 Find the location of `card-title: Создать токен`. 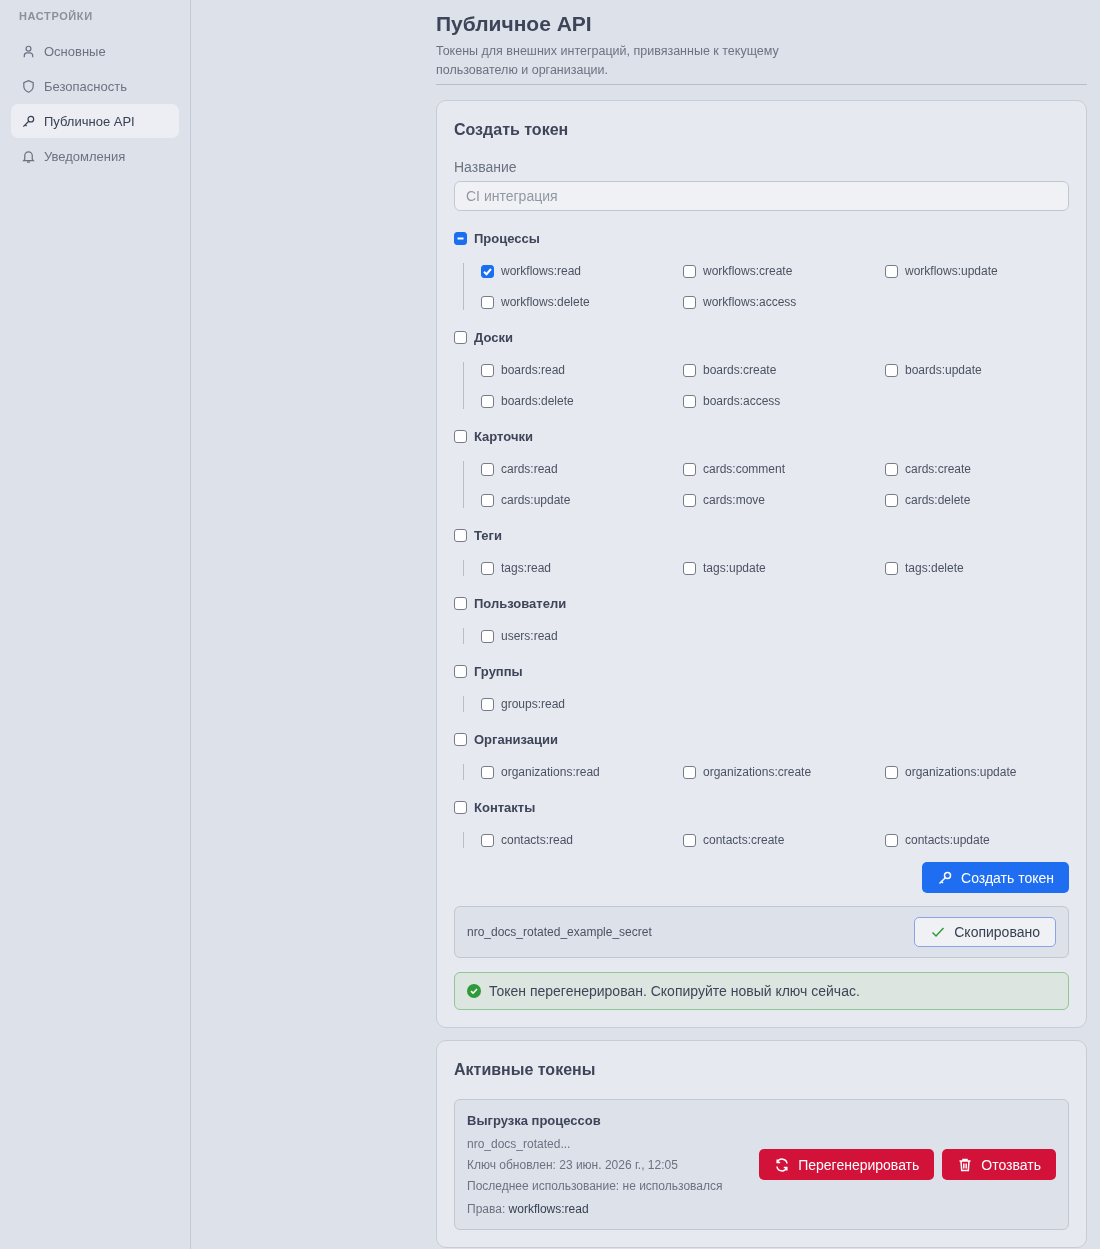

card-title: Создать токен is located at coordinates (512, 130).